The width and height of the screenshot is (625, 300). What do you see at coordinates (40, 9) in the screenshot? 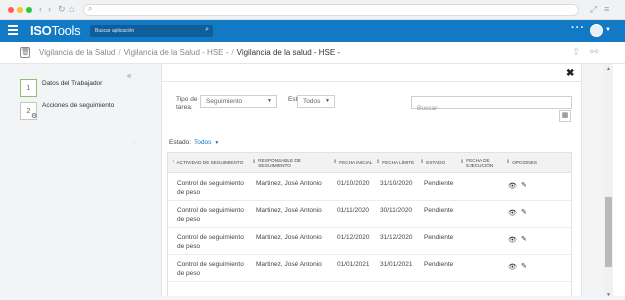
I see `back-icon: ‹` at bounding box center [40, 9].